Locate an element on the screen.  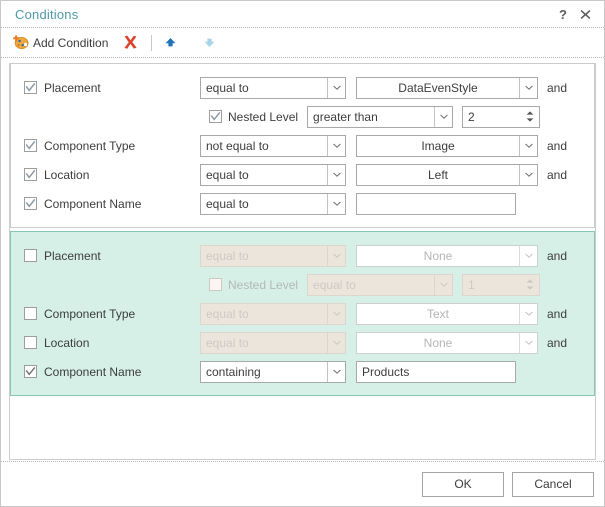
condition-row-component-name: Component Name containing Products is located at coordinates (302, 371).